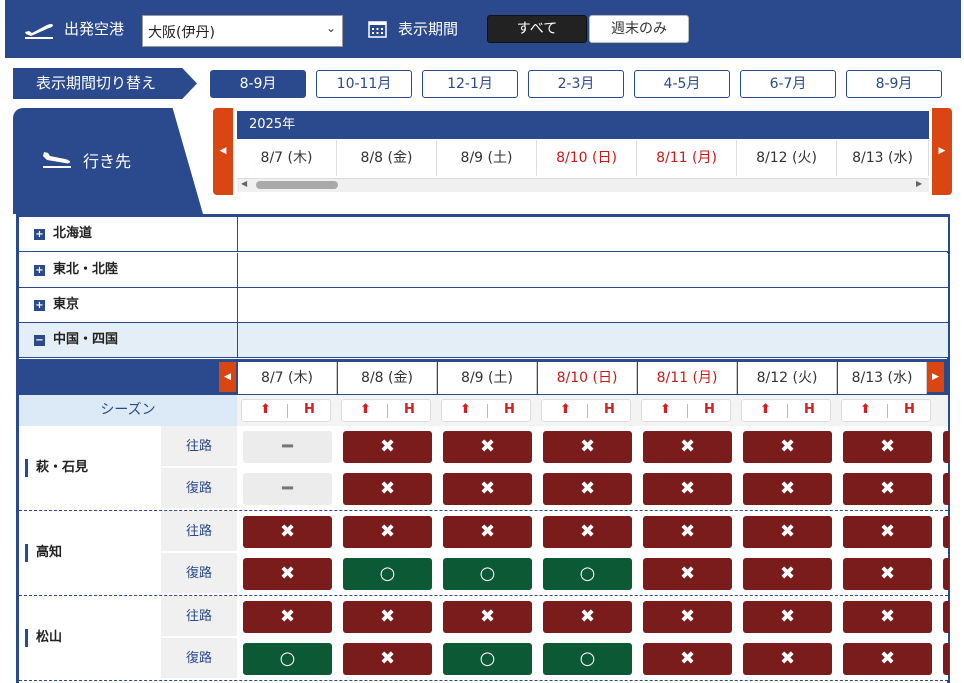 This screenshot has height=683, width=964. What do you see at coordinates (483, 340) in the screenshot?
I see `region-row: − 中国・四国` at bounding box center [483, 340].